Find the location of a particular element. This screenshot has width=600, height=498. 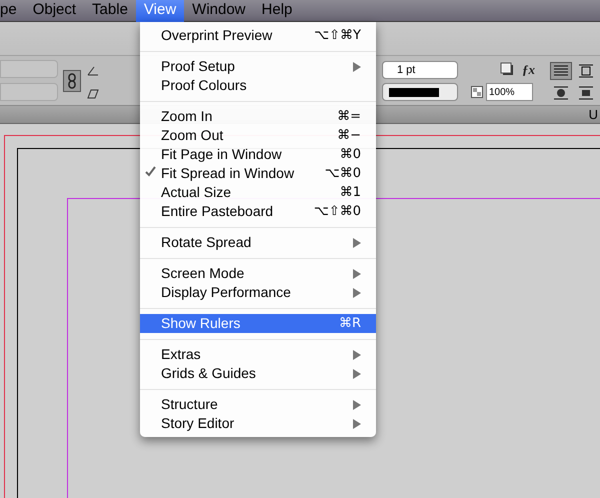

menu-item: Display Performance is located at coordinates (258, 292).